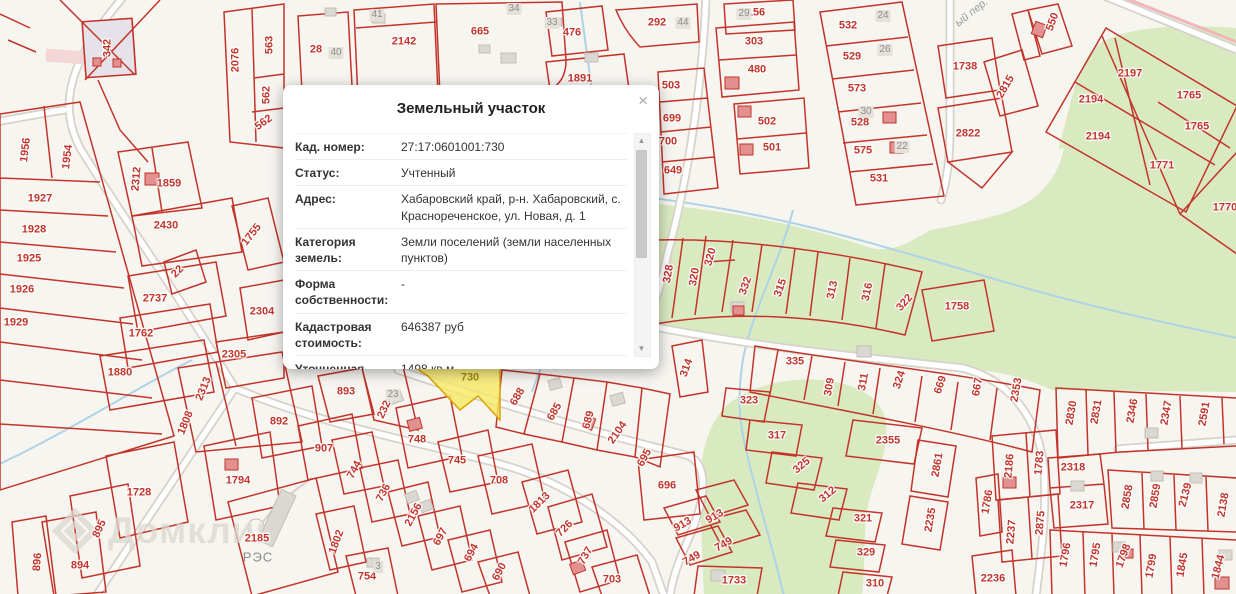  What do you see at coordinates (461, 173) in the screenshot?
I see `popup-row-status: Статус: Учтенный` at bounding box center [461, 173].